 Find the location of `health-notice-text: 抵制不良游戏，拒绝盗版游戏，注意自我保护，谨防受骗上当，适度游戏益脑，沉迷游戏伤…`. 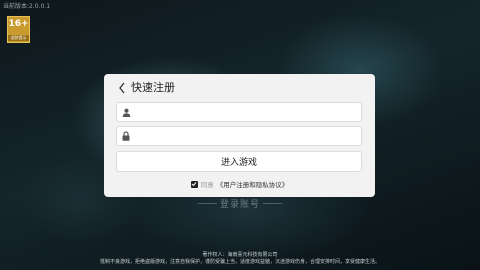

health-notice-text: 抵制不良游戏，拒绝盗版游戏，注意自我保护，谨防受骗上当，适度游戏益脑，沉迷游戏伤… is located at coordinates (239, 262).